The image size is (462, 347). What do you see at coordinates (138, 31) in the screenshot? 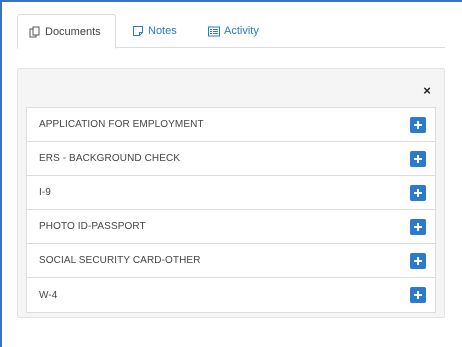
I see `note-icon` at bounding box center [138, 31].